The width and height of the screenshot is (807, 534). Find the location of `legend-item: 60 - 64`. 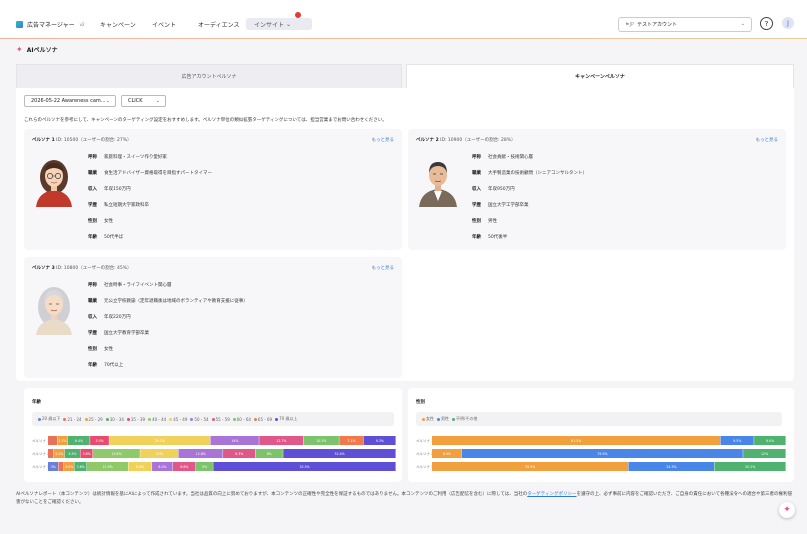

legend-item: 60 - 64 is located at coordinates (241, 419).